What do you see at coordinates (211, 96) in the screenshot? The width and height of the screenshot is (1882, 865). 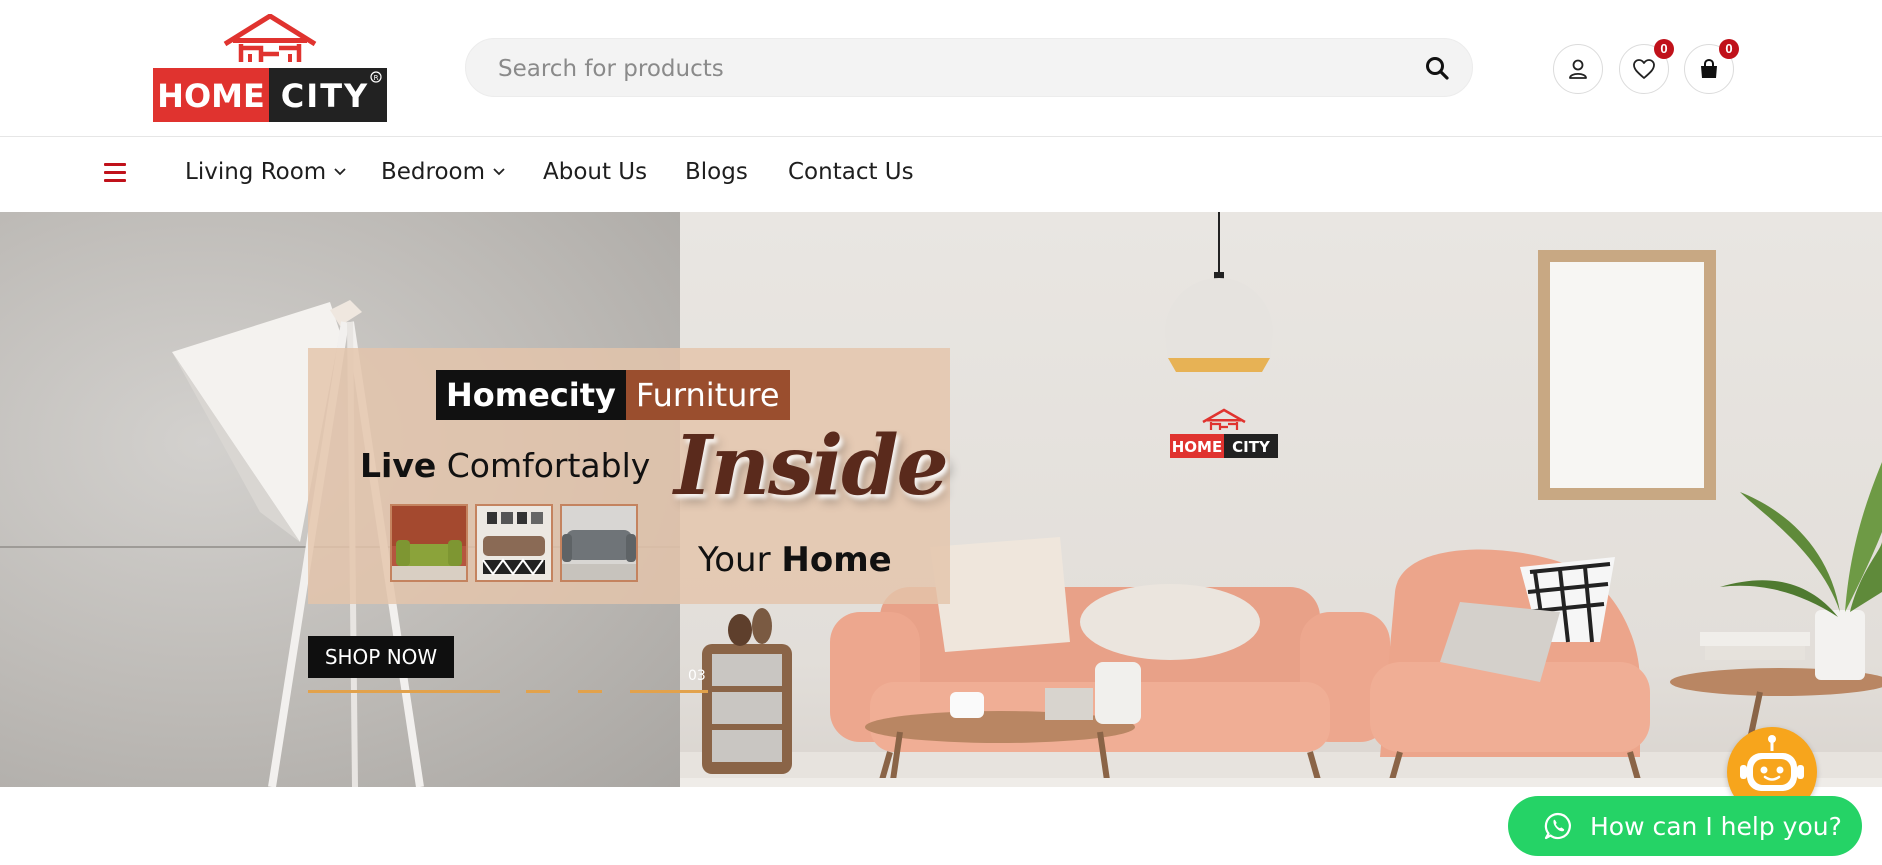 I see `logo-word-home: HOME` at bounding box center [211, 96].